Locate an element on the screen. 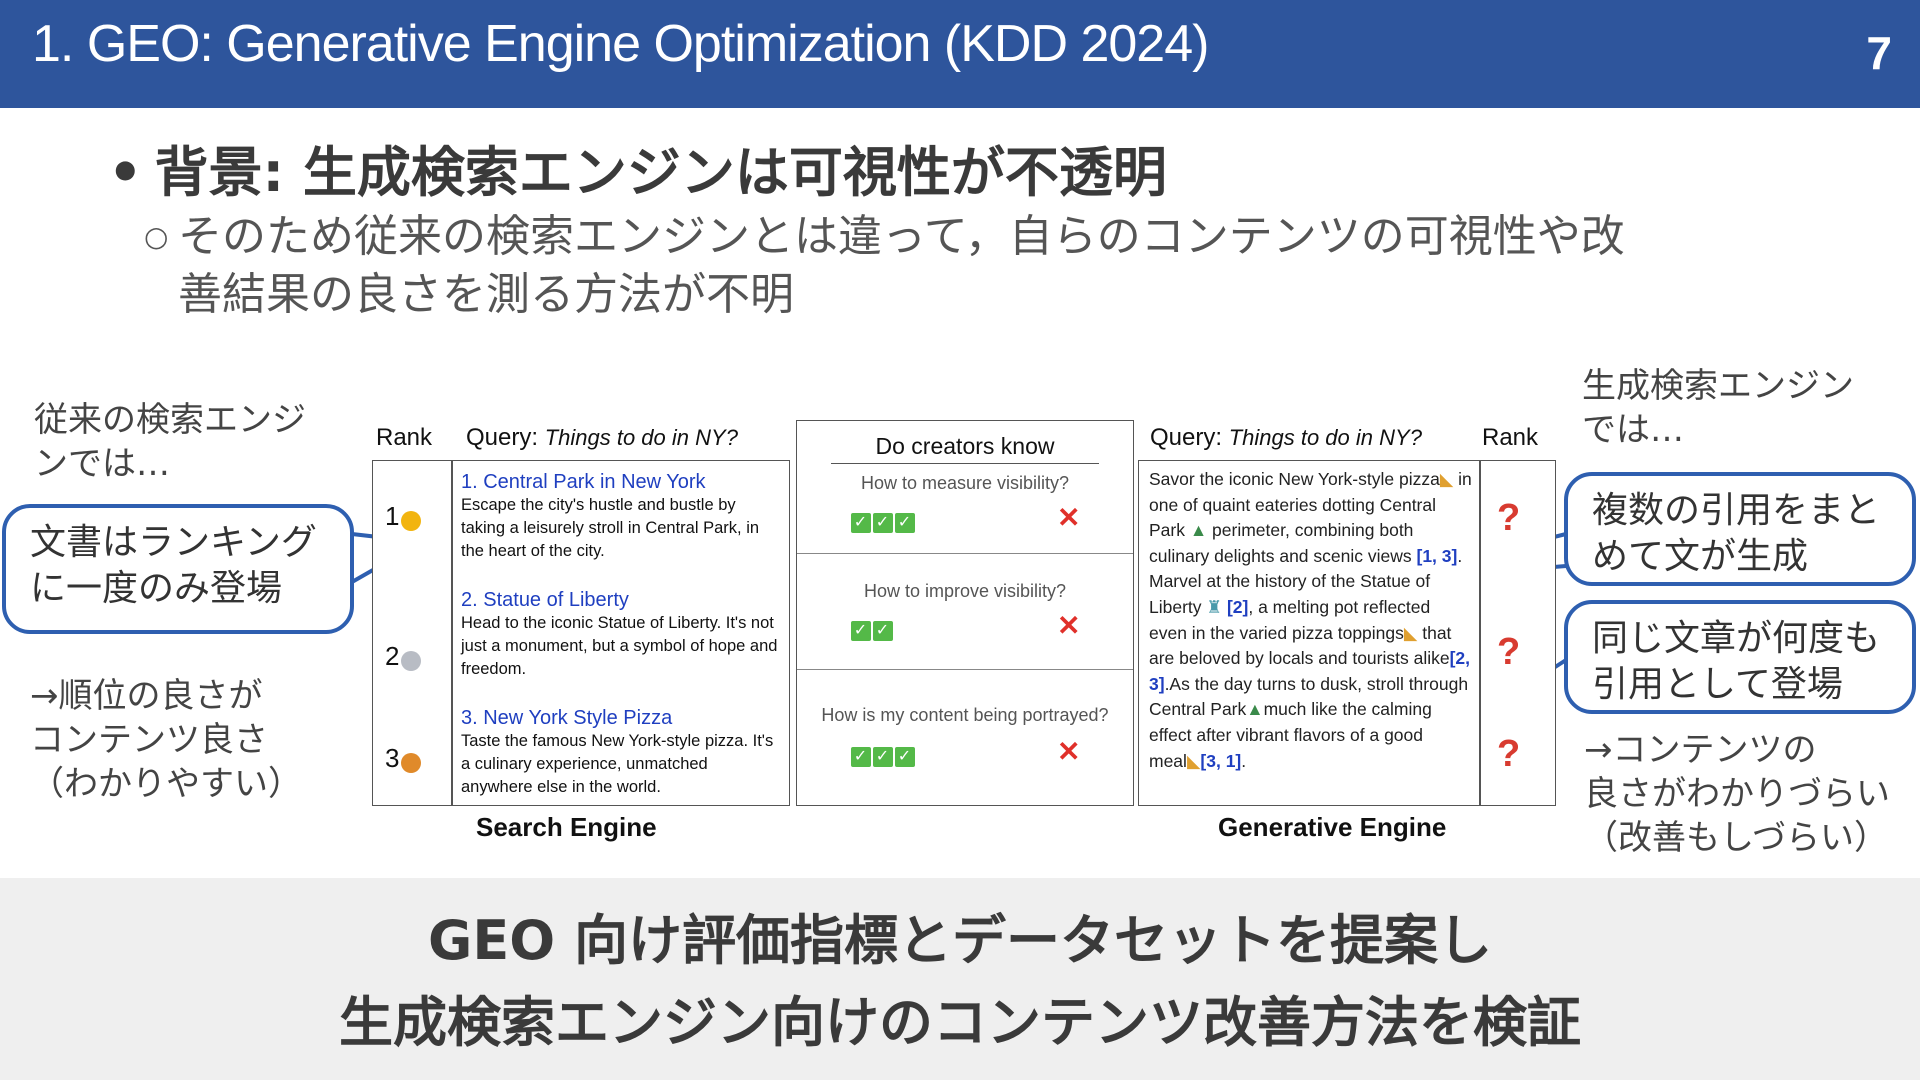 The width and height of the screenshot is (1920, 1080). left-callout: 文書はランキング に一度のみ登場 is located at coordinates (178, 569).